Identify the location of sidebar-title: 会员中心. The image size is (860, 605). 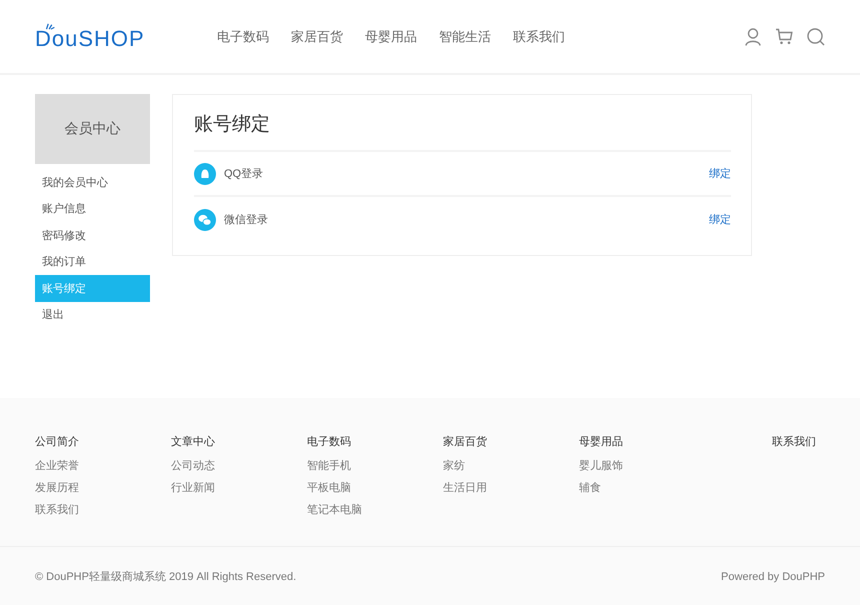
(92, 129).